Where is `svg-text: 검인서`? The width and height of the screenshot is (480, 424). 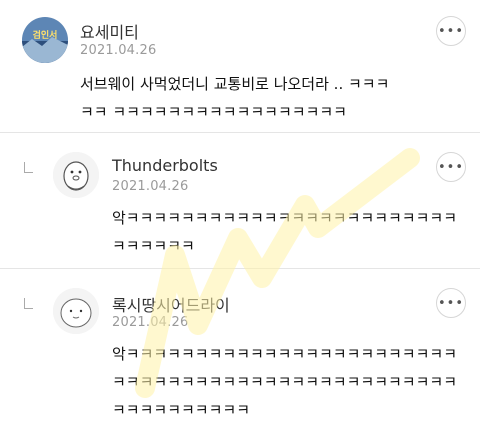
svg-text: 검인서 is located at coordinates (45, 35).